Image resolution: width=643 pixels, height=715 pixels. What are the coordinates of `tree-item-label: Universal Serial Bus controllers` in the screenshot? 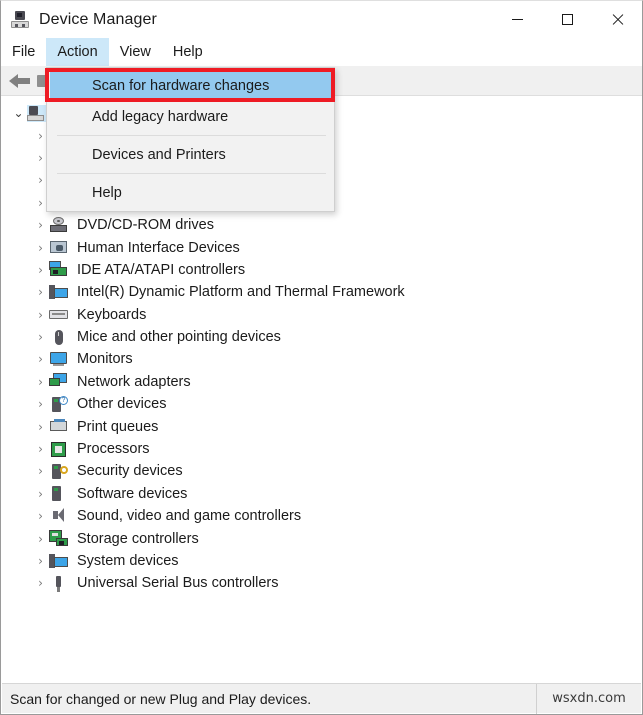 It's located at (178, 583).